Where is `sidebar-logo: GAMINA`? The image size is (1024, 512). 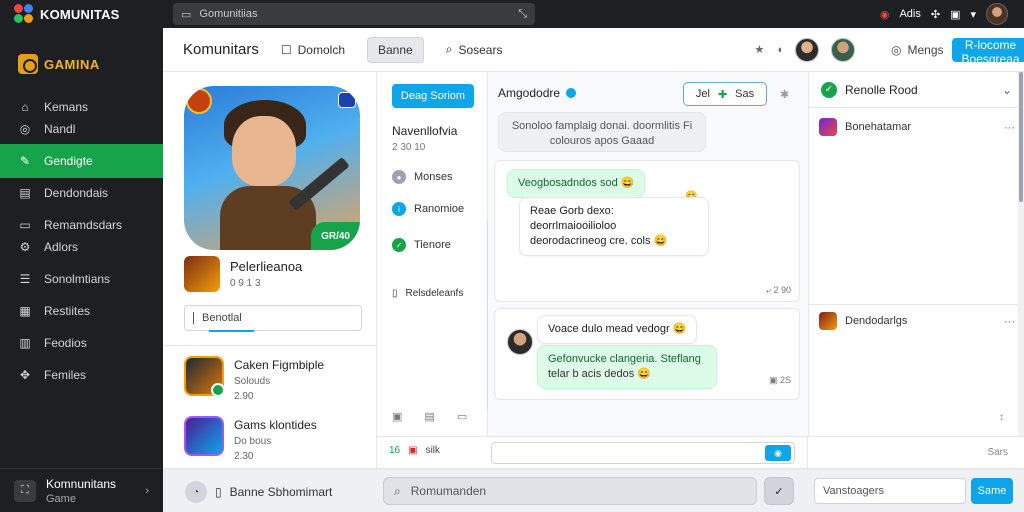 sidebar-logo: GAMINA is located at coordinates (81, 56).